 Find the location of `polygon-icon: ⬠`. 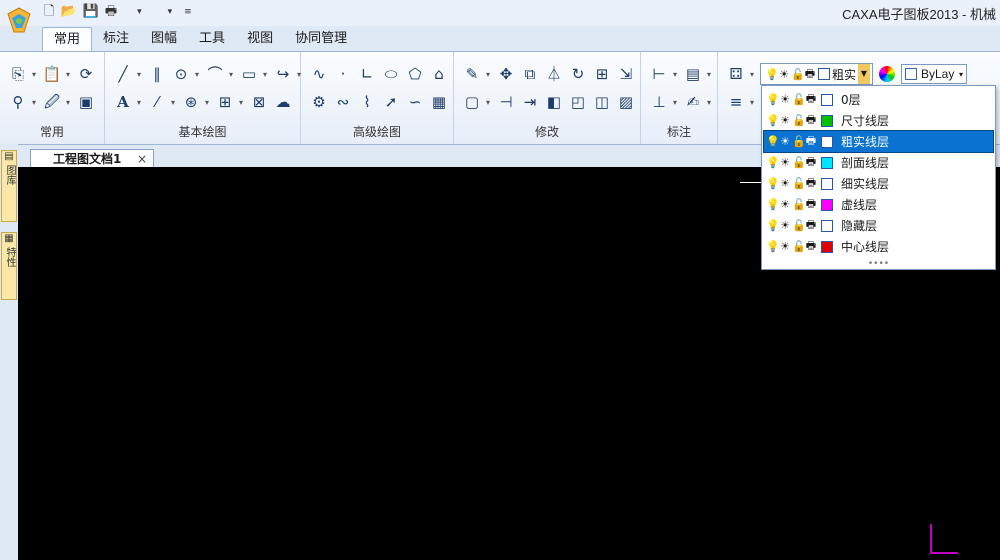

polygon-icon: ⬠ is located at coordinates (415, 74).